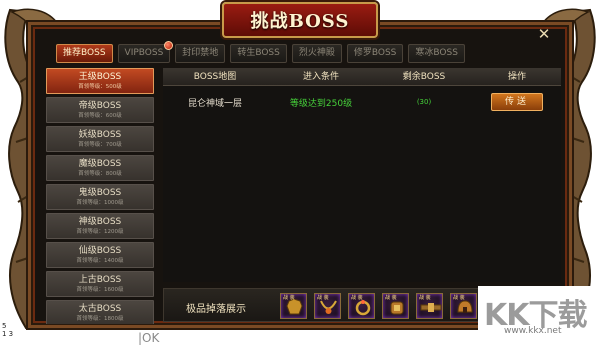  I want to click on sidebar-item-immortal-boss: 仙级BOSS 首领等级：1400级, so click(100, 255).